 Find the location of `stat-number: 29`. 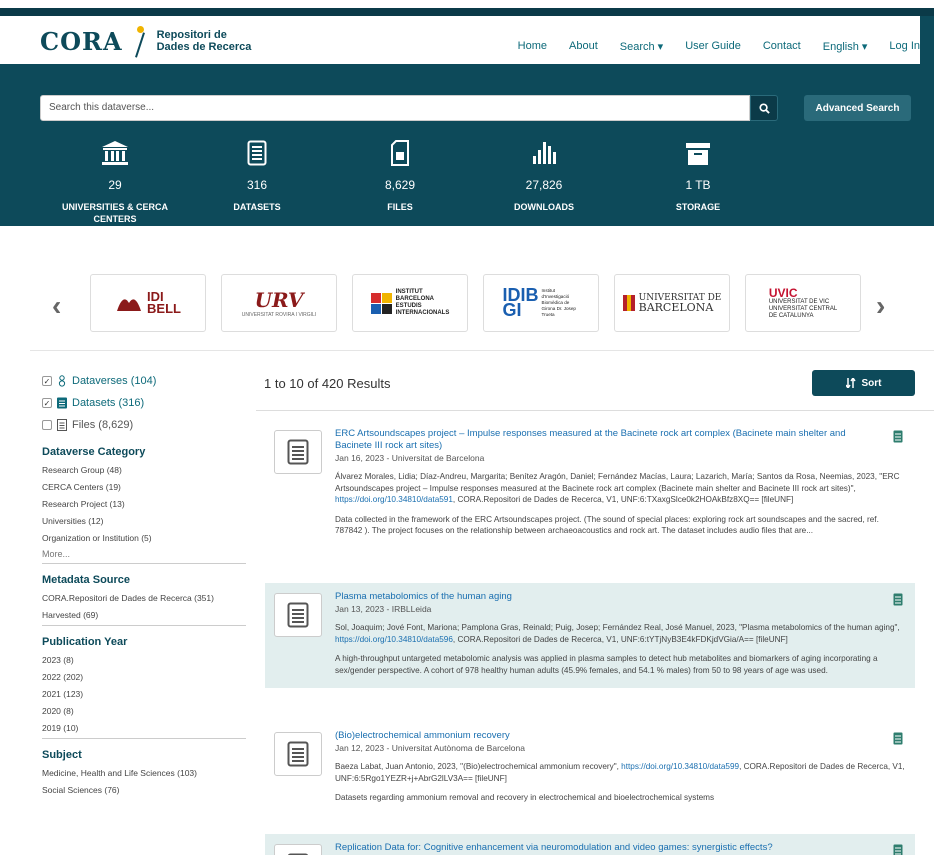

stat-number: 29 is located at coordinates (115, 185).